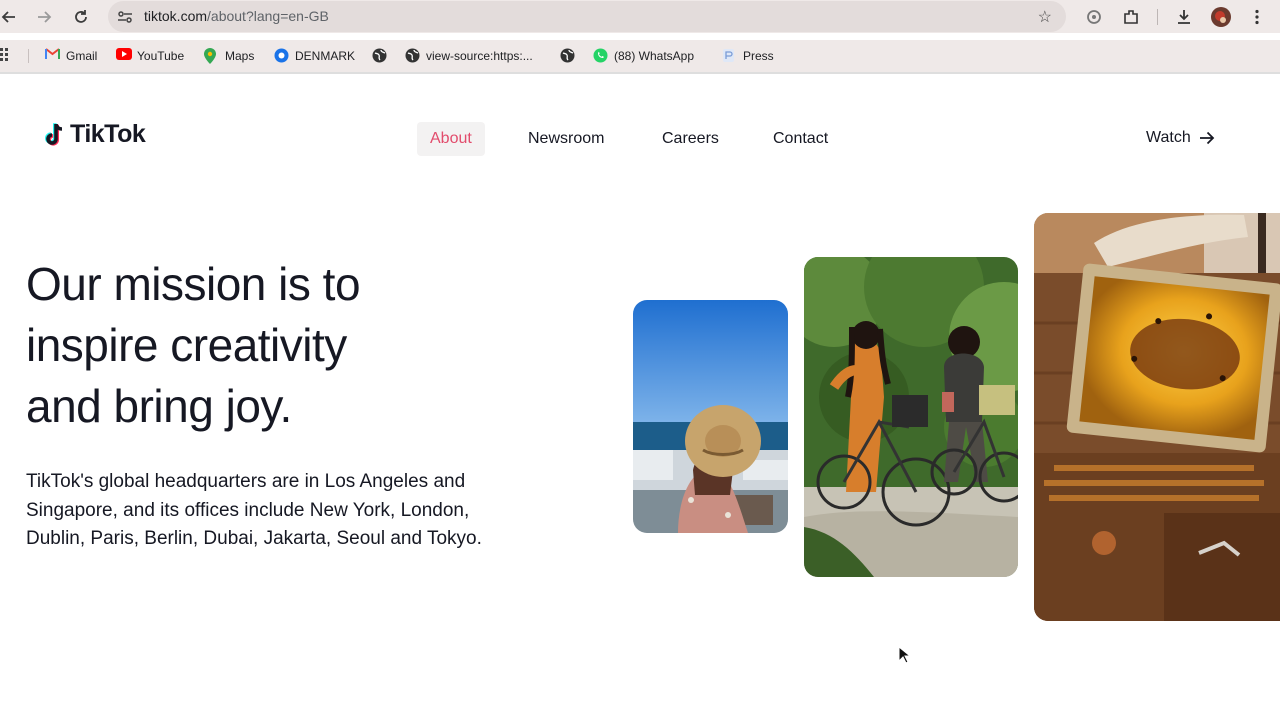 The image size is (1280, 720). Describe the element at coordinates (690, 139) in the screenshot. I see `nav-careers: Careers` at that location.